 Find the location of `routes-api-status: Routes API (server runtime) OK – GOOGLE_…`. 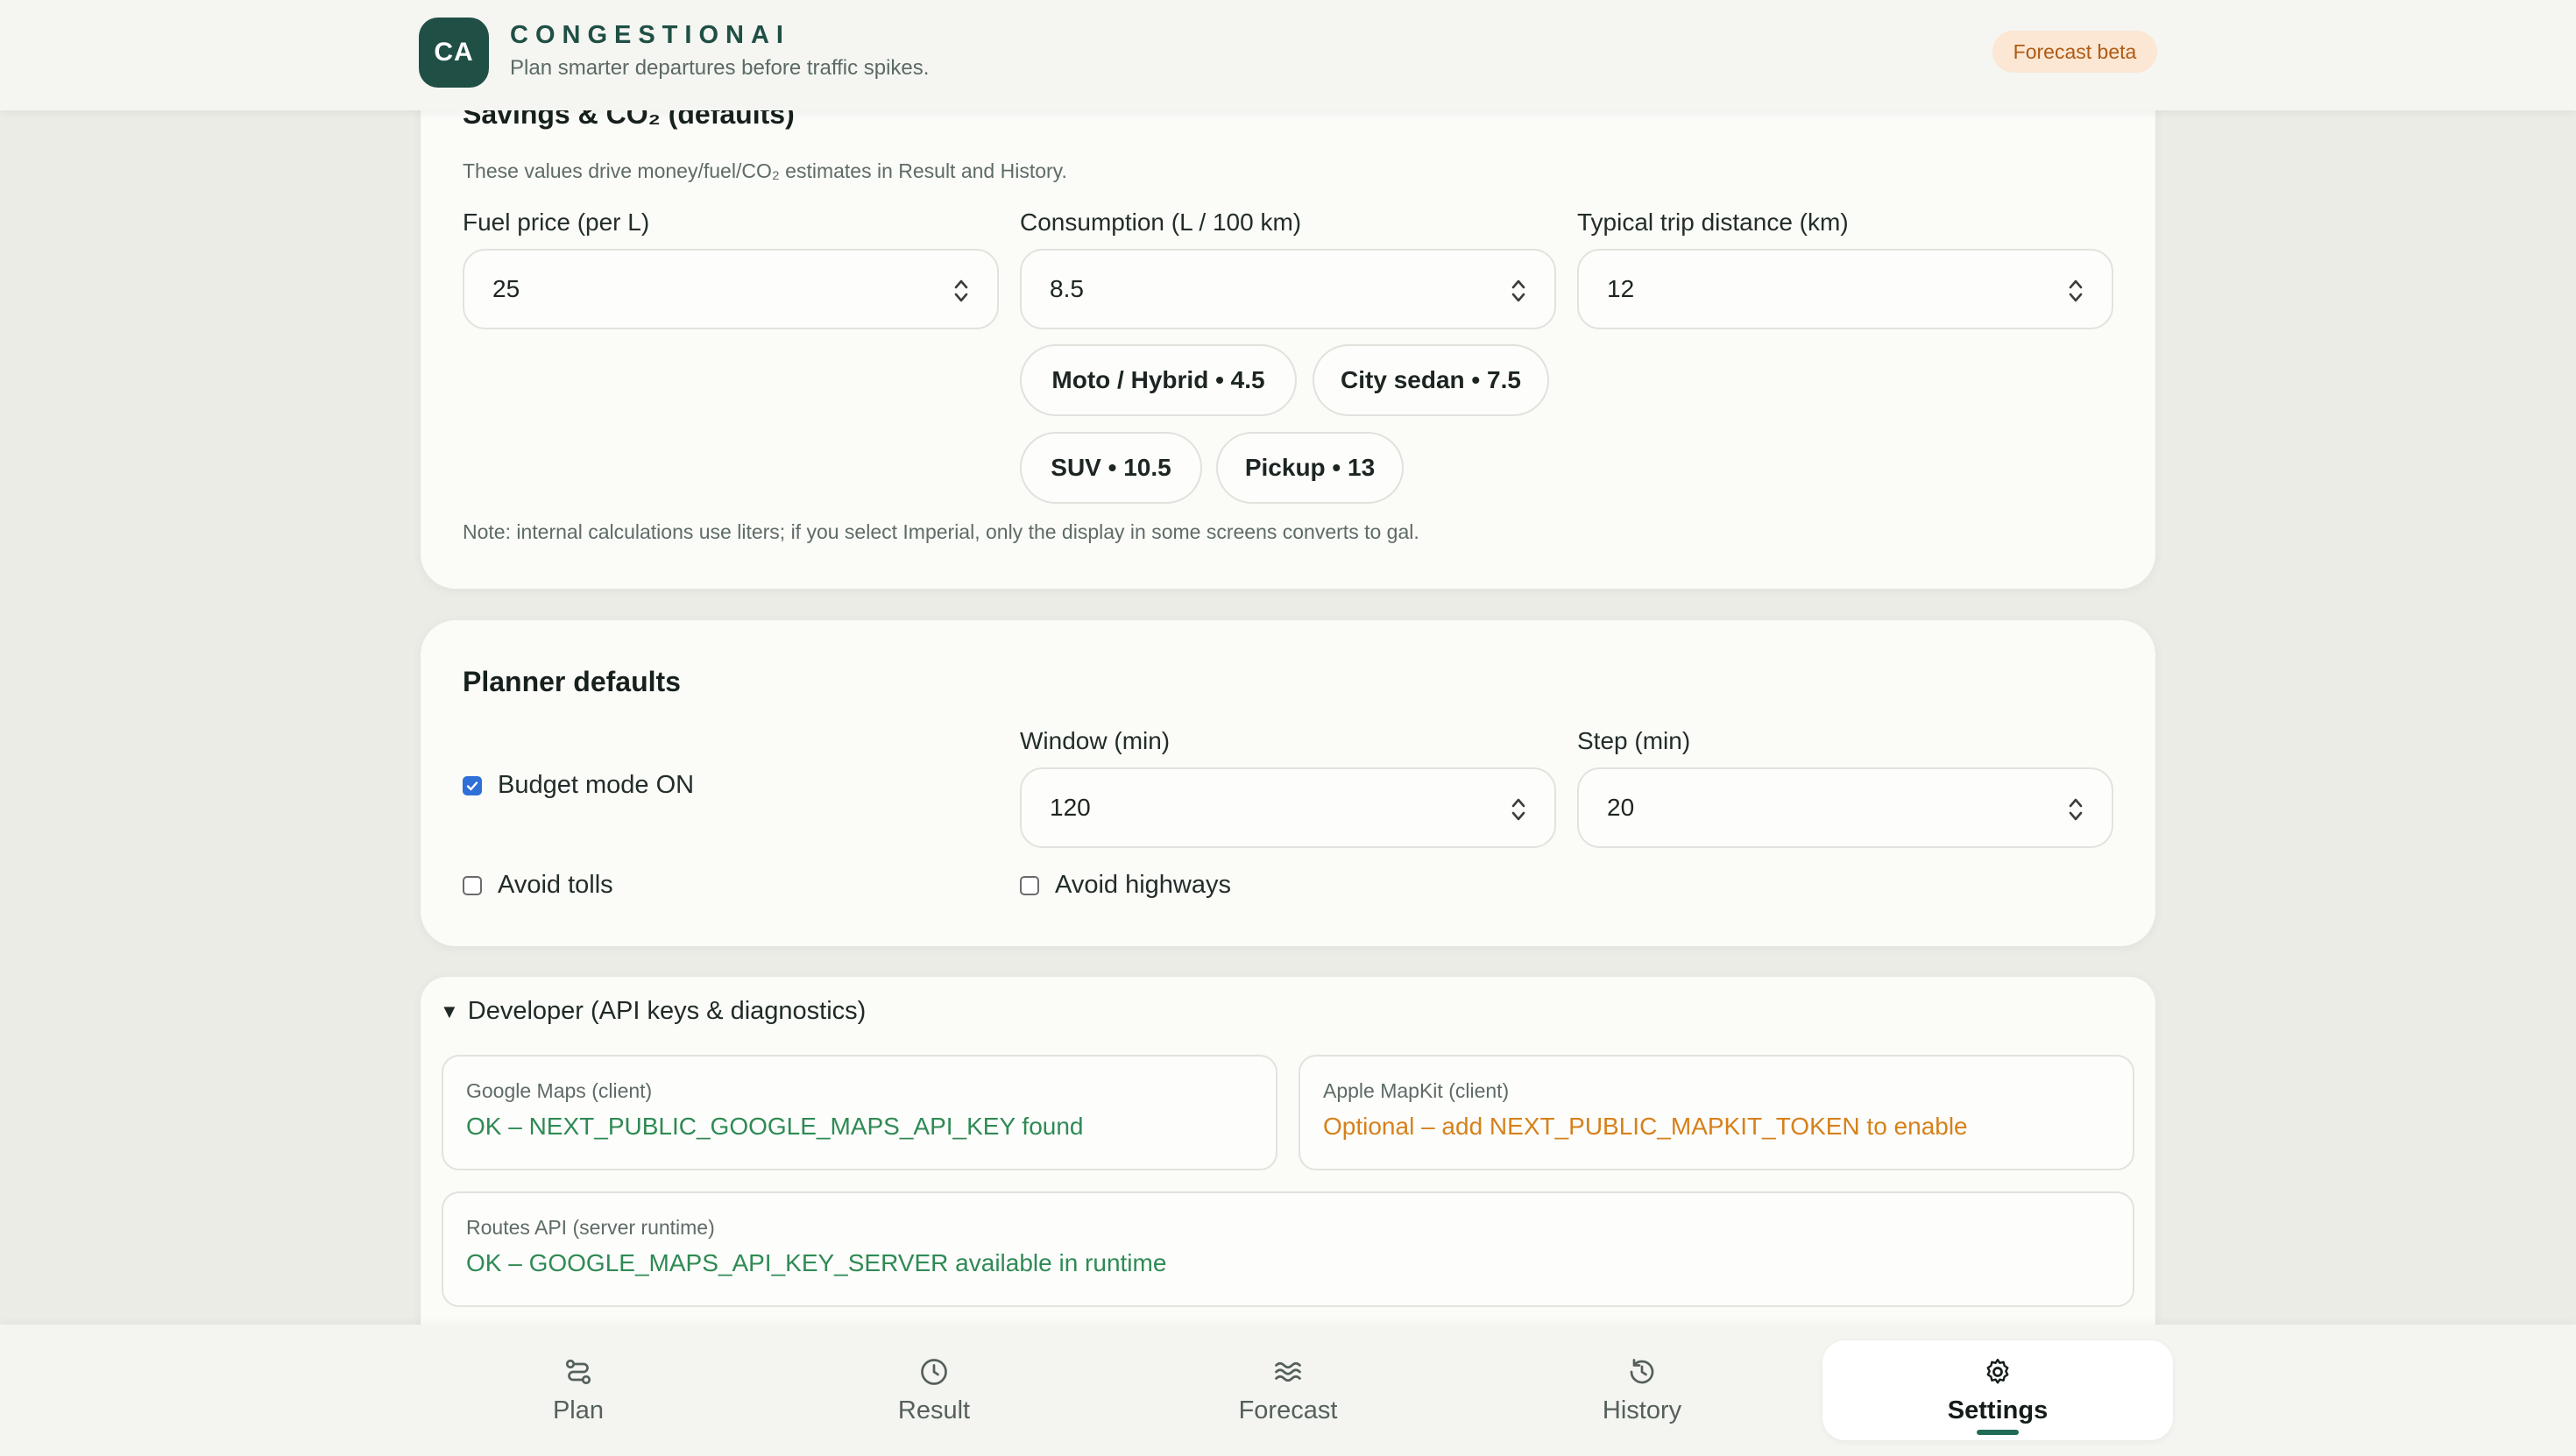

routes-api-status: Routes API (server runtime) OK – GOOGLE_… is located at coordinates (1288, 1249).